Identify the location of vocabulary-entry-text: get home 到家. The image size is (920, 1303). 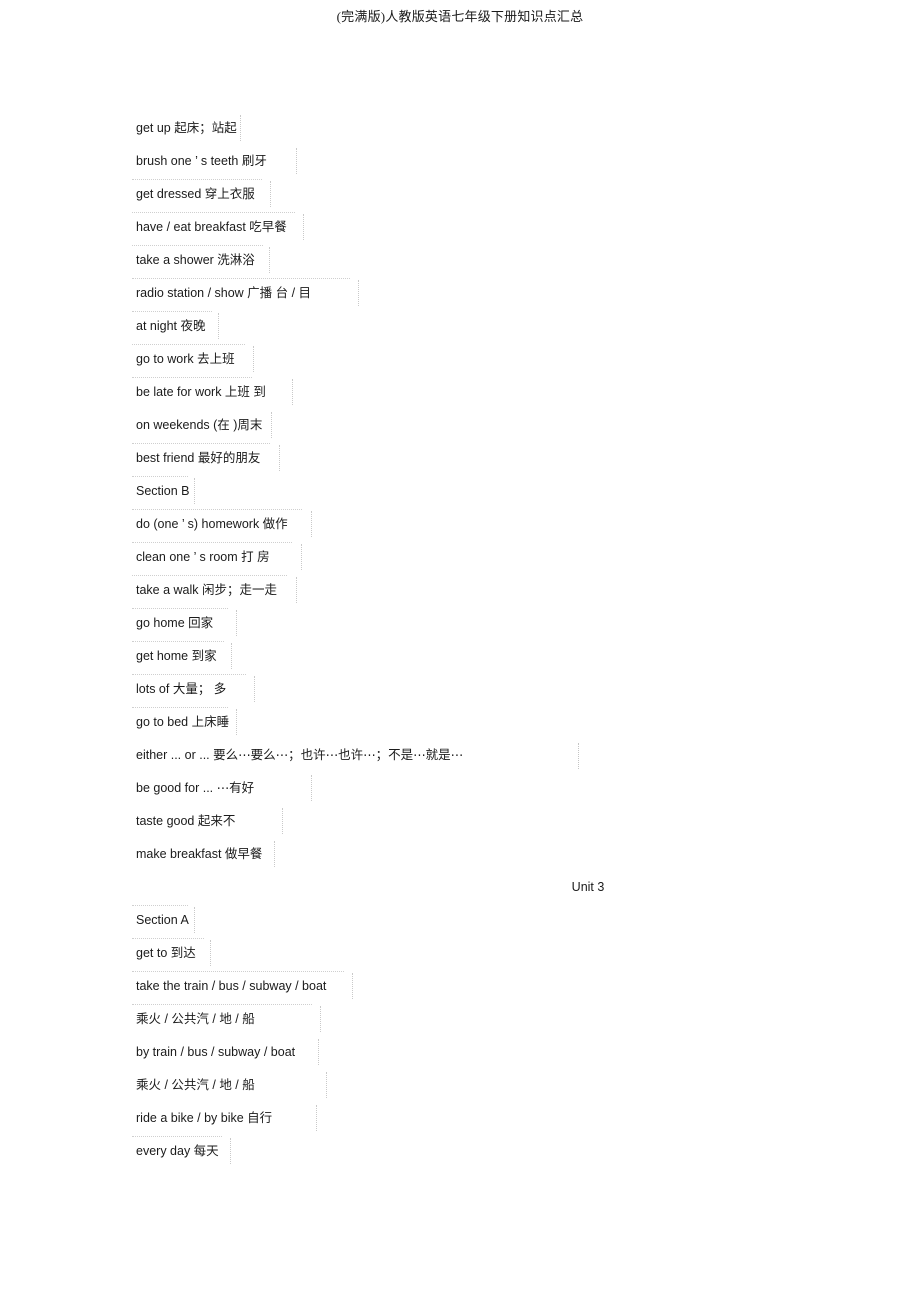
(176, 656).